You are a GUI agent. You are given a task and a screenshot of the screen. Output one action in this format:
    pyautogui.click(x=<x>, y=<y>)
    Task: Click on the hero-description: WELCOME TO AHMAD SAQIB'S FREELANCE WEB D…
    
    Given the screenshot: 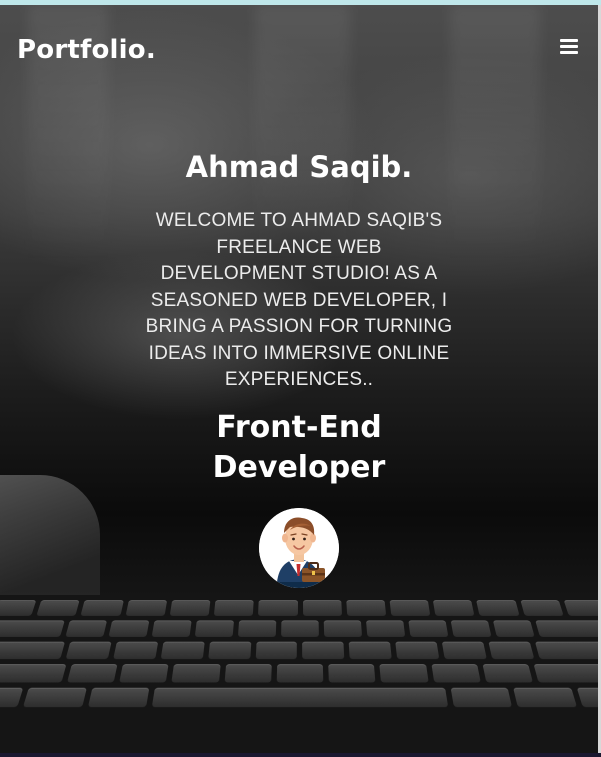 What is the action you would take?
    pyautogui.click(x=299, y=300)
    